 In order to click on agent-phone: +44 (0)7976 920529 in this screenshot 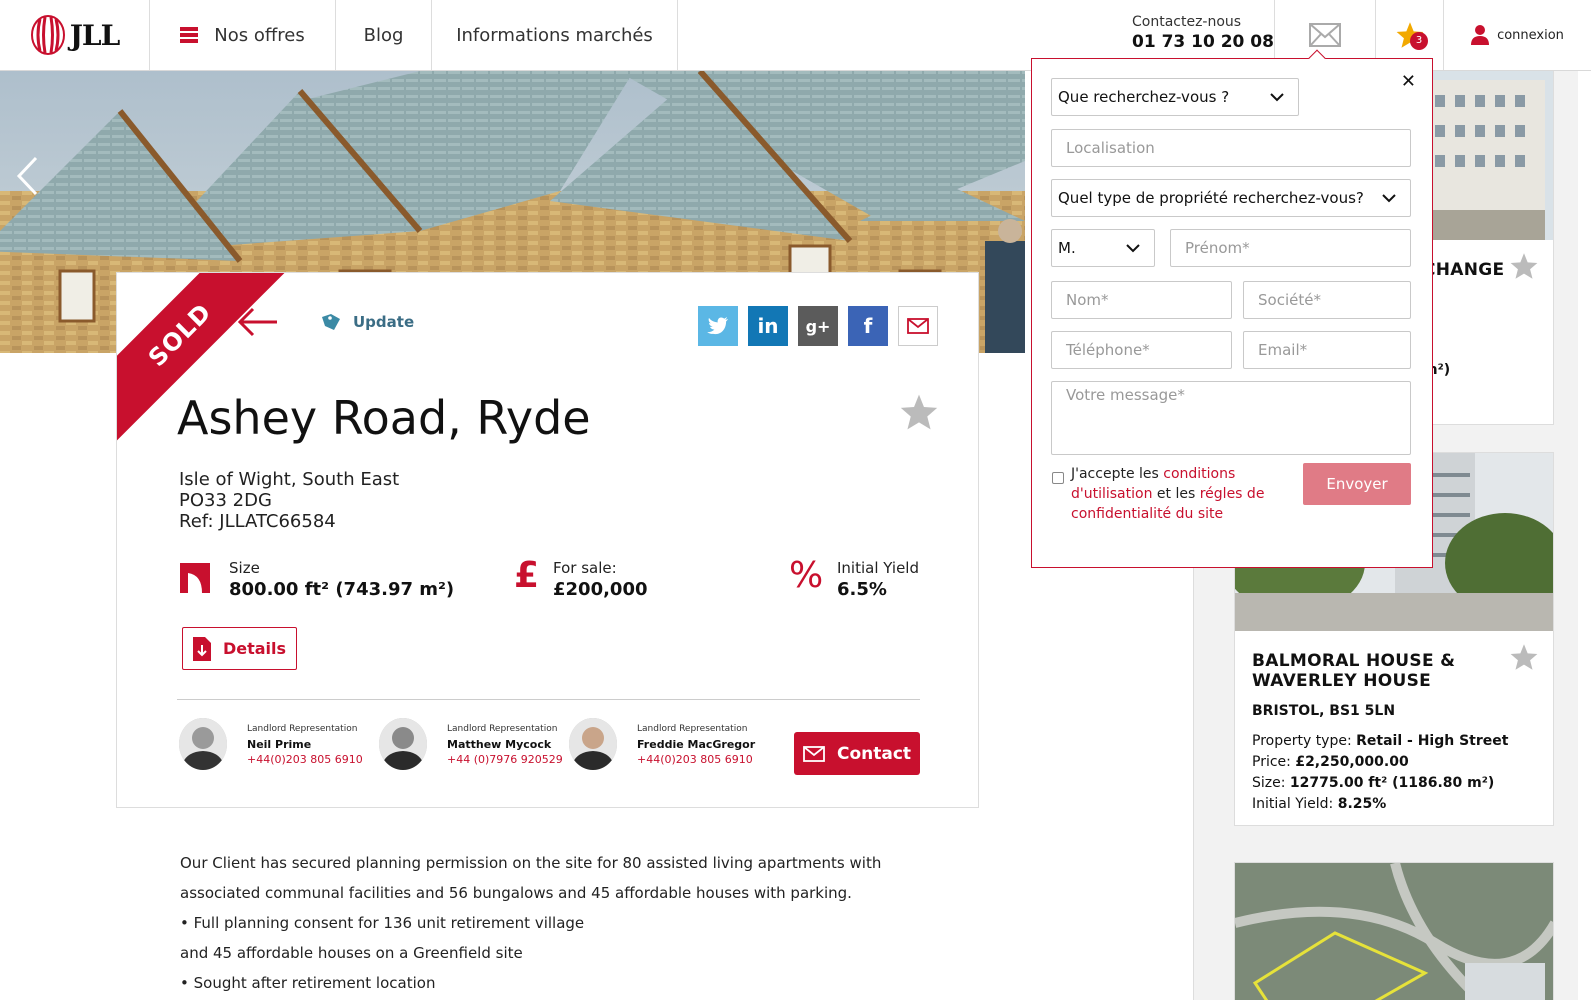, I will do `click(512, 759)`.